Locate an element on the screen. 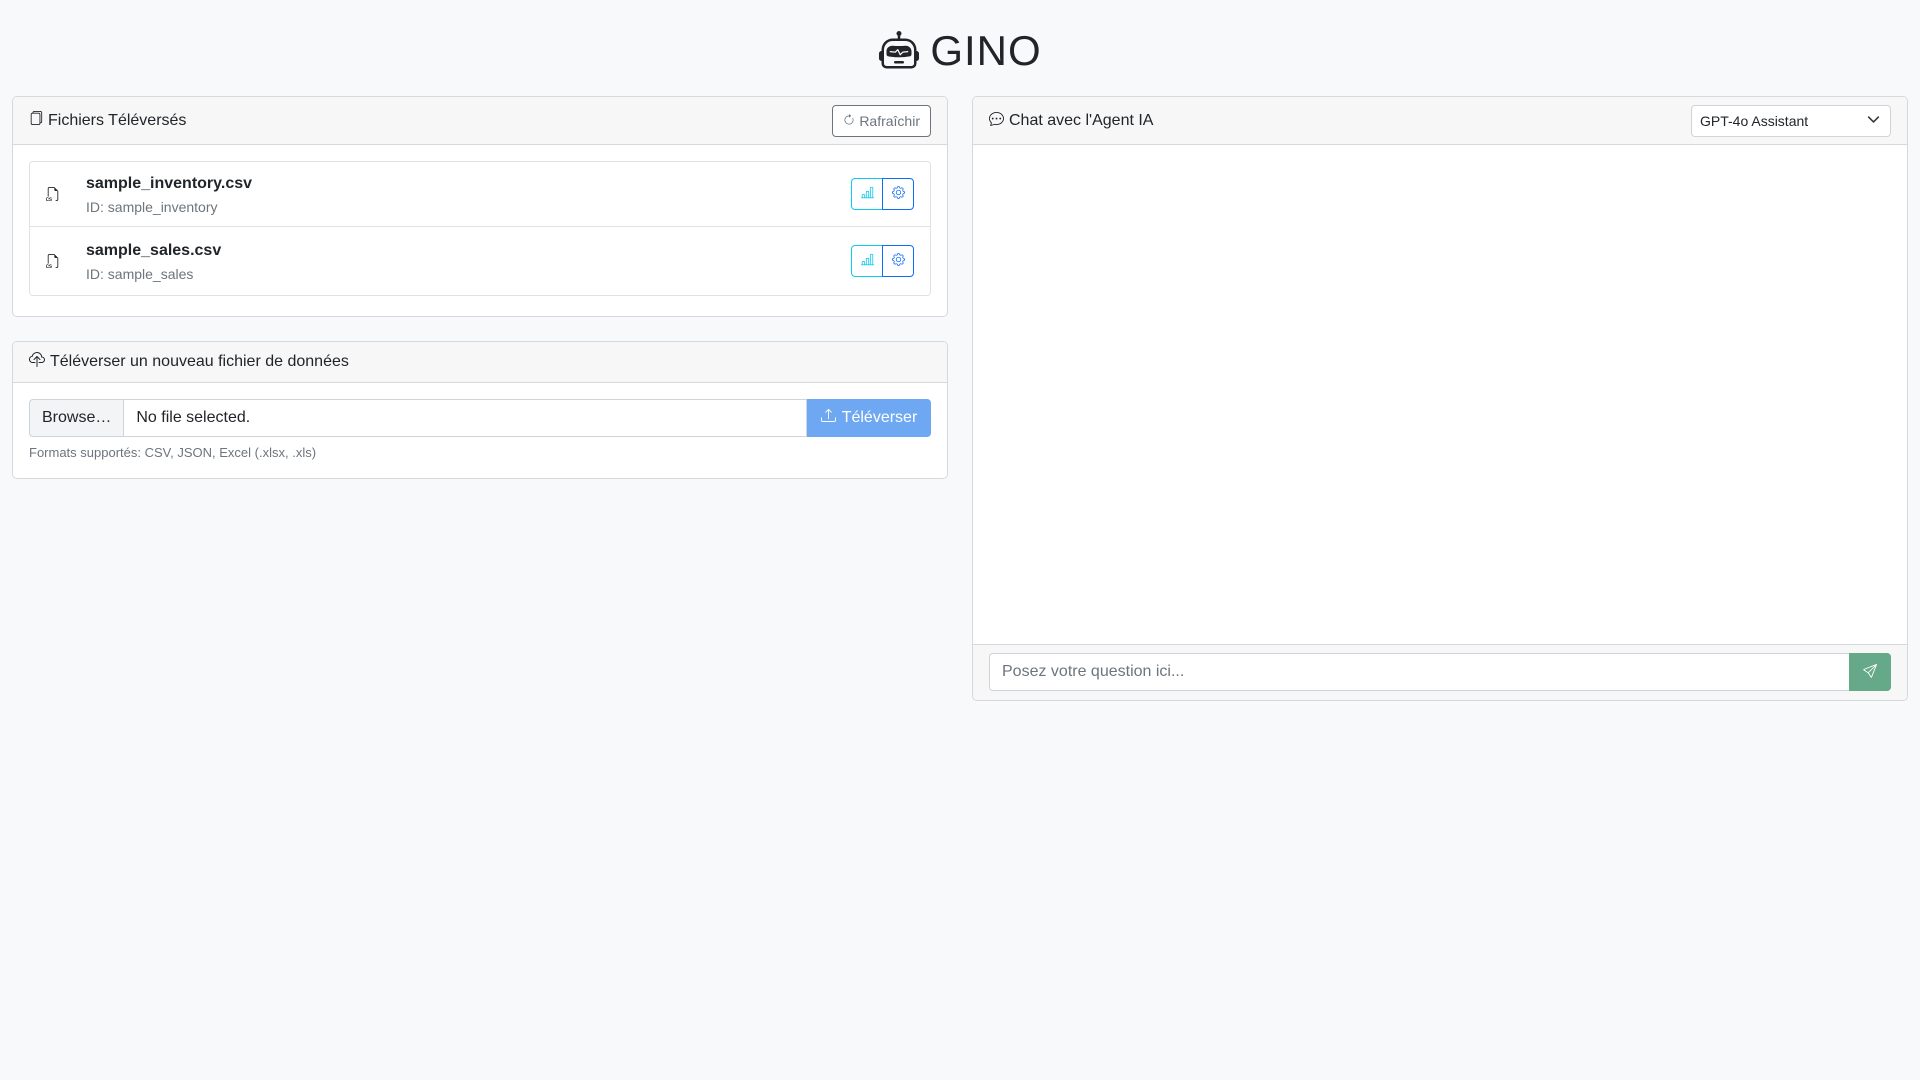 Image resolution: width=1920 pixels, height=1080 pixels. file-id: ID: sample_inventory is located at coordinates (152, 206).